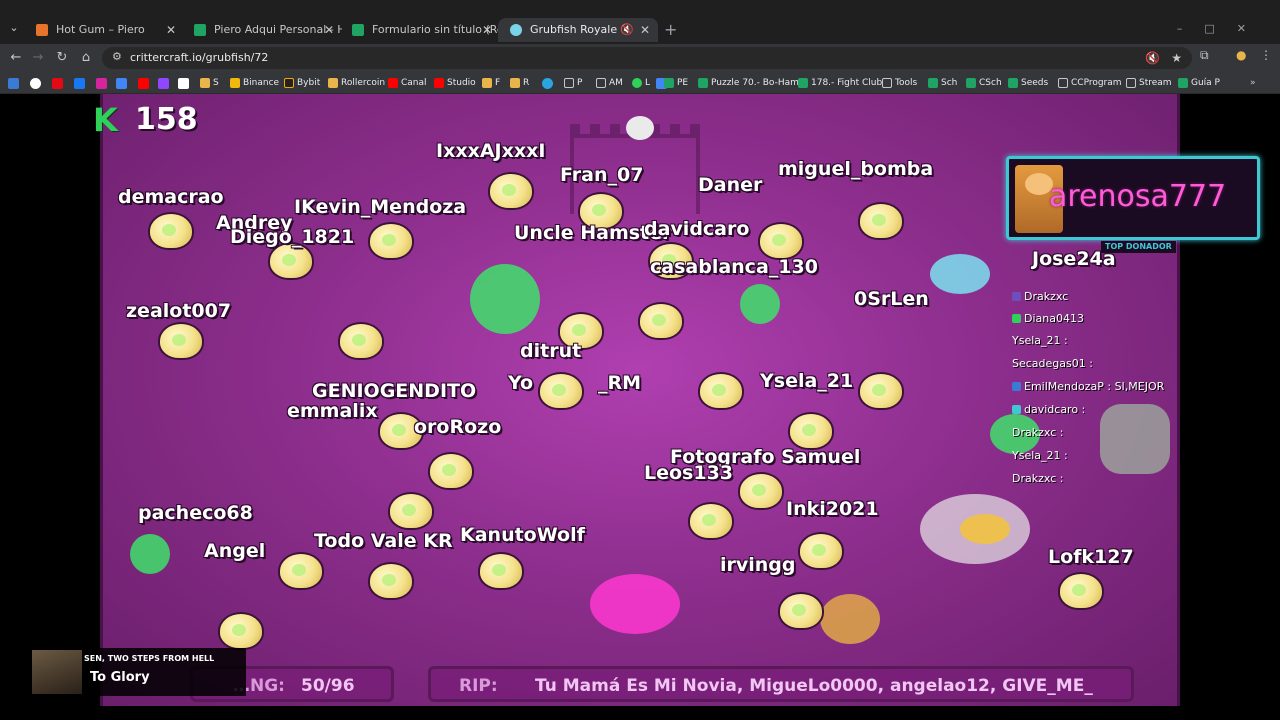 This screenshot has height=720, width=1280. Describe the element at coordinates (942, 83) in the screenshot. I see `bookmark-item: Sch` at that location.